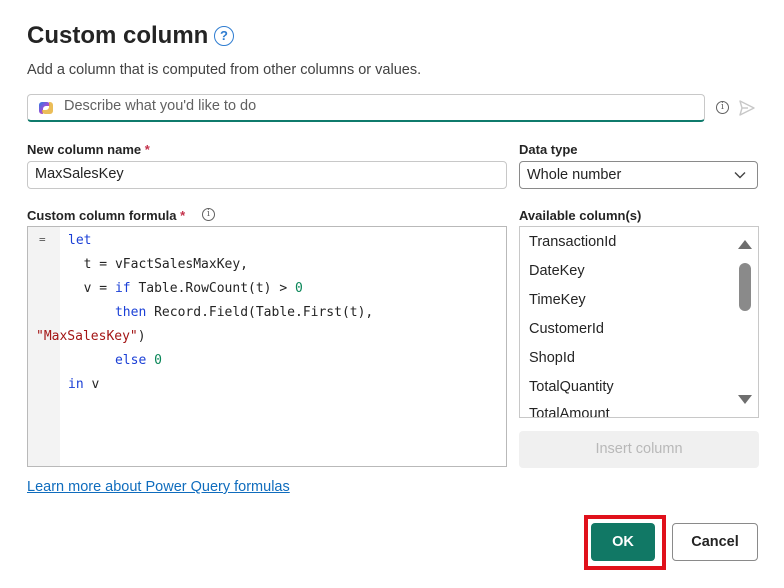 Image resolution: width=784 pixels, height=588 pixels. What do you see at coordinates (106, 215) in the screenshot?
I see `formula-label: Custom column formula *` at bounding box center [106, 215].